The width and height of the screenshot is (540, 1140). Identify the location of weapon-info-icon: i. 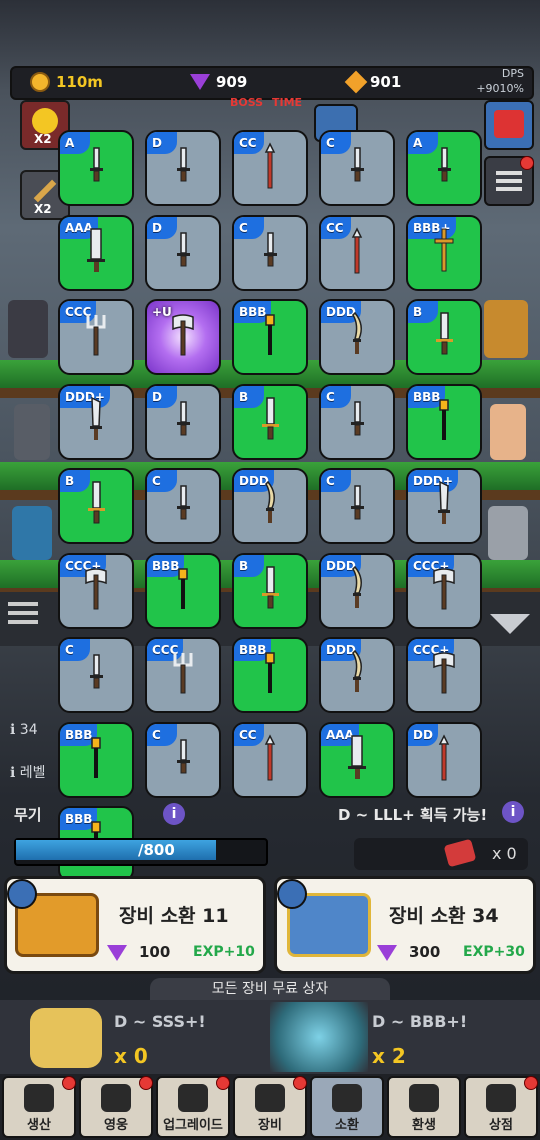
(174, 814).